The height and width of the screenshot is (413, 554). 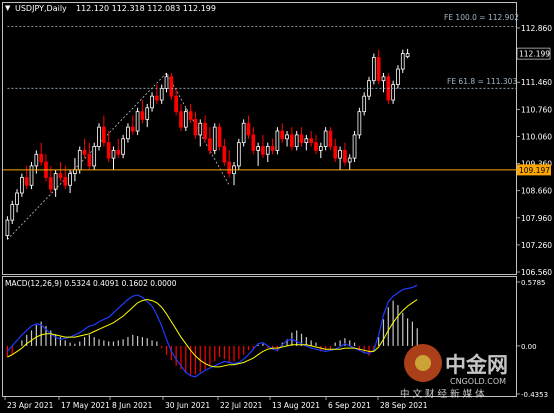 What do you see at coordinates (536, 28) in the screenshot?
I see `price-tick-label: 112.860` at bounding box center [536, 28].